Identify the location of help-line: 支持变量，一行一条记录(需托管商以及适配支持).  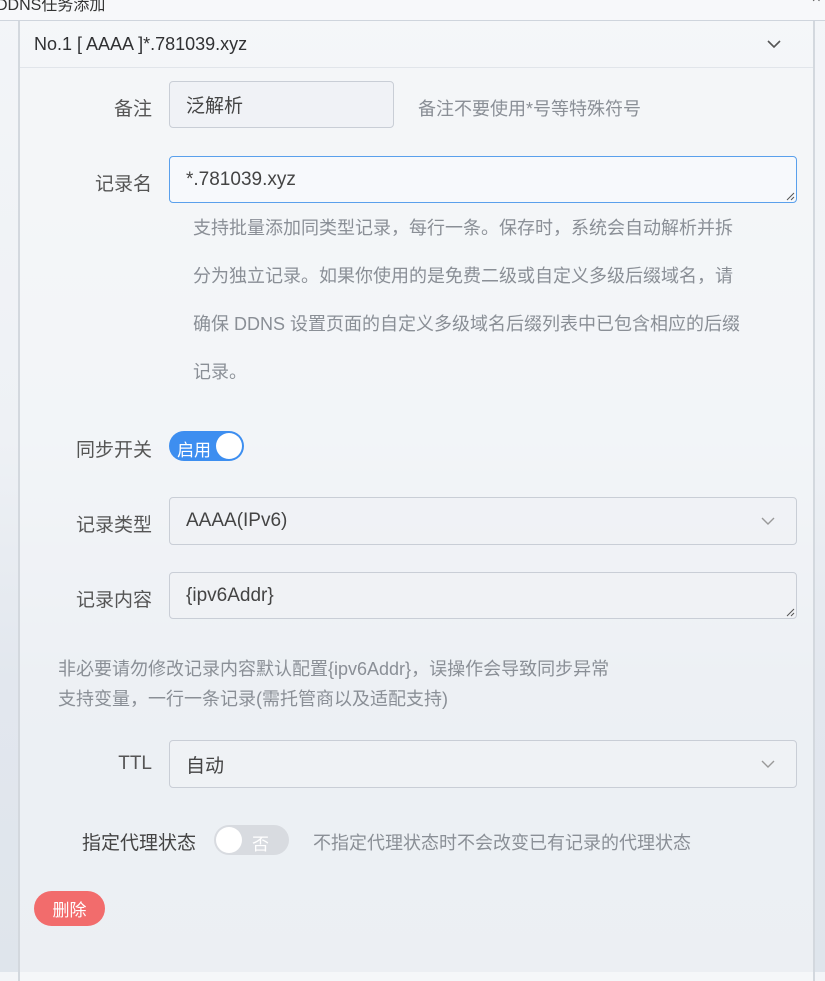
(253, 699).